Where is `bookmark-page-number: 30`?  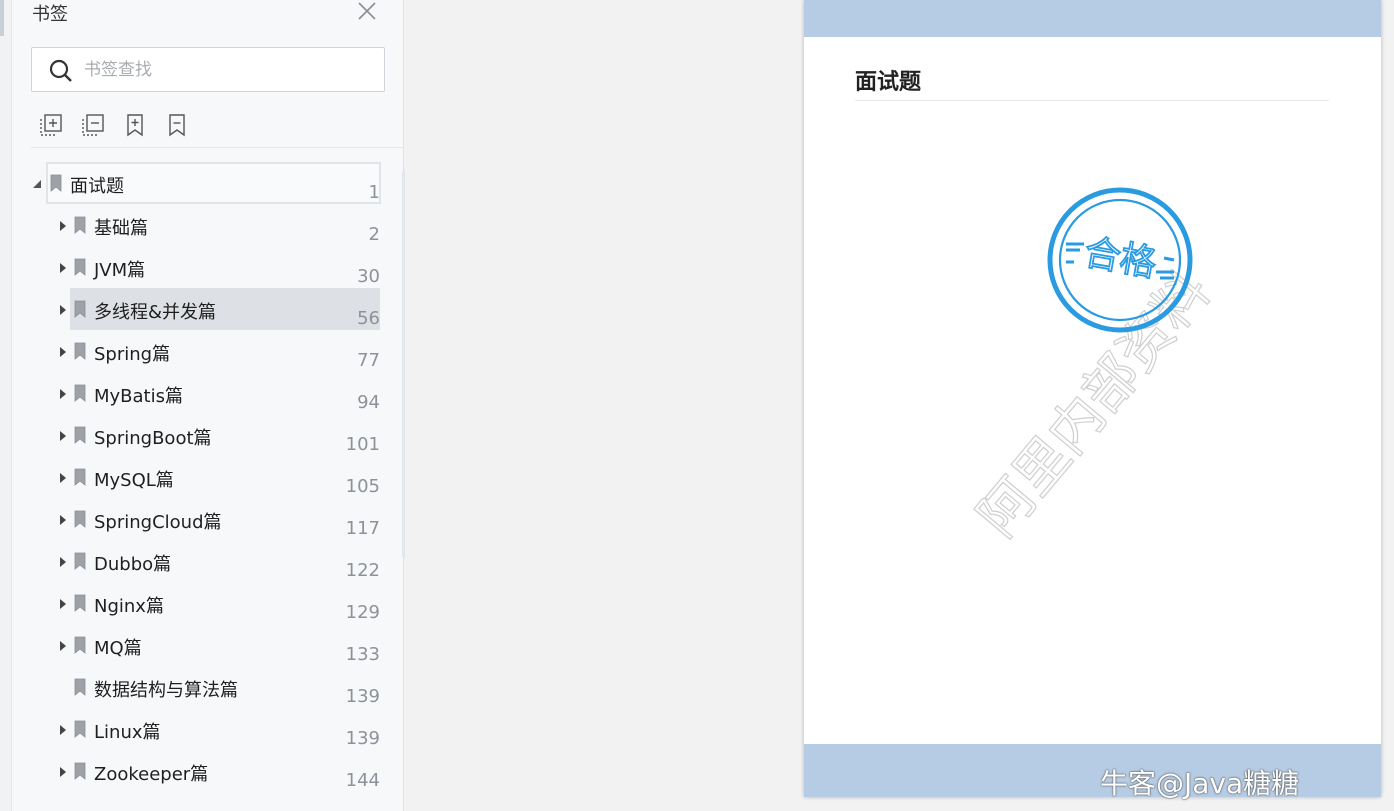 bookmark-page-number: 30 is located at coordinates (368, 276).